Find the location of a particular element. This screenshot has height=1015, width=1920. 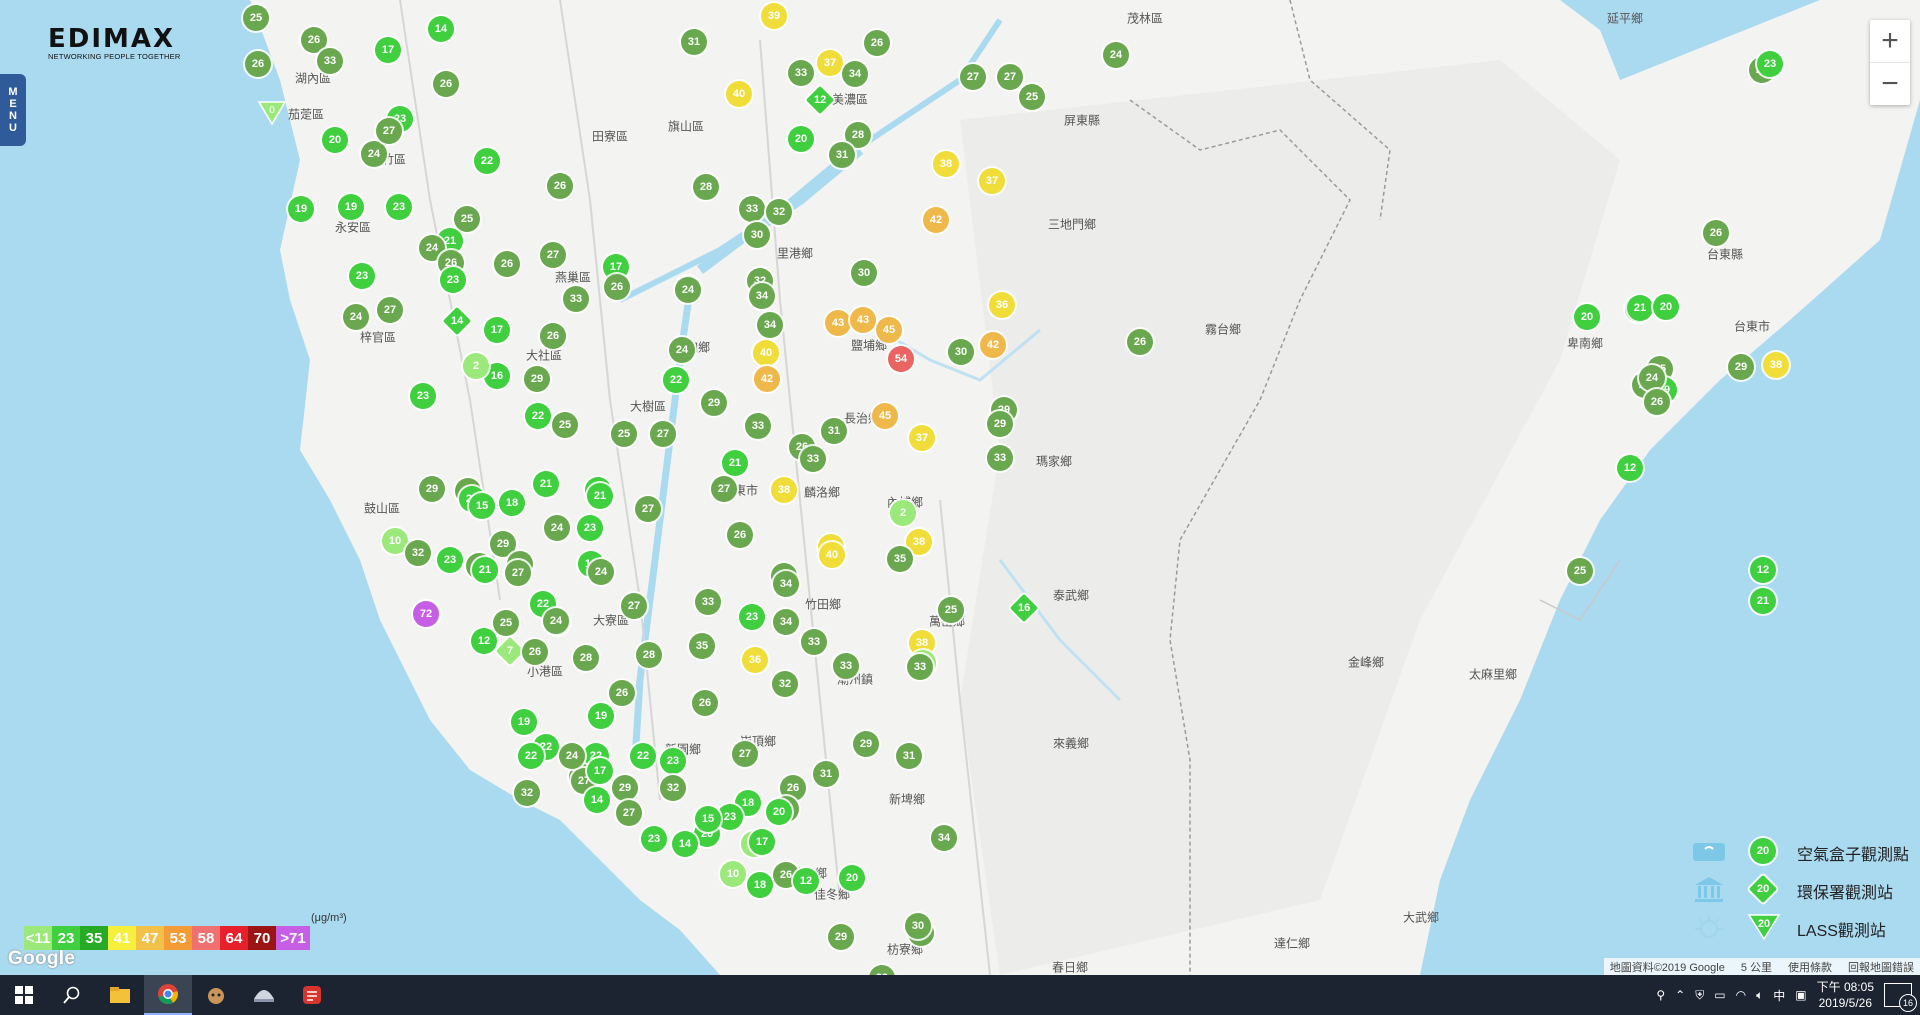

airbox-station-marker: 2 is located at coordinates (903, 513).